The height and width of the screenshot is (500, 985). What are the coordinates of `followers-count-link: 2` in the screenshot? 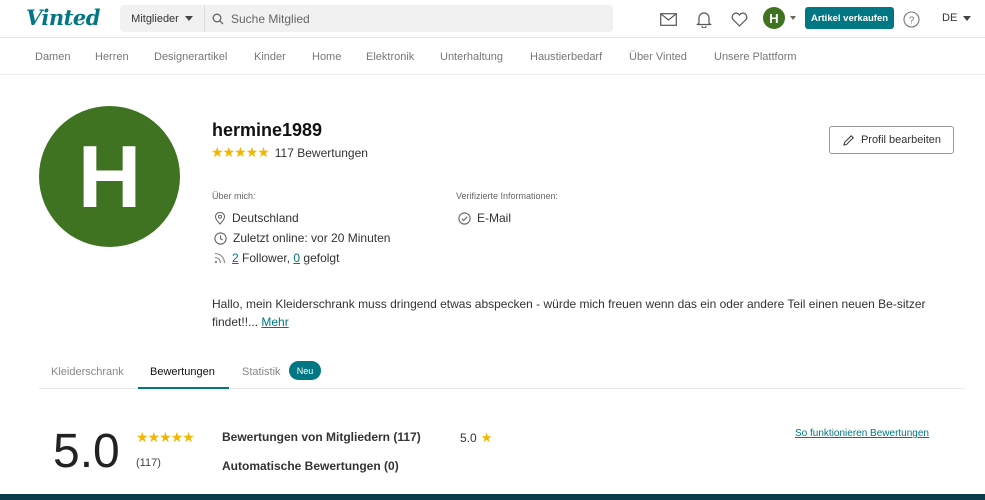 It's located at (235, 258).